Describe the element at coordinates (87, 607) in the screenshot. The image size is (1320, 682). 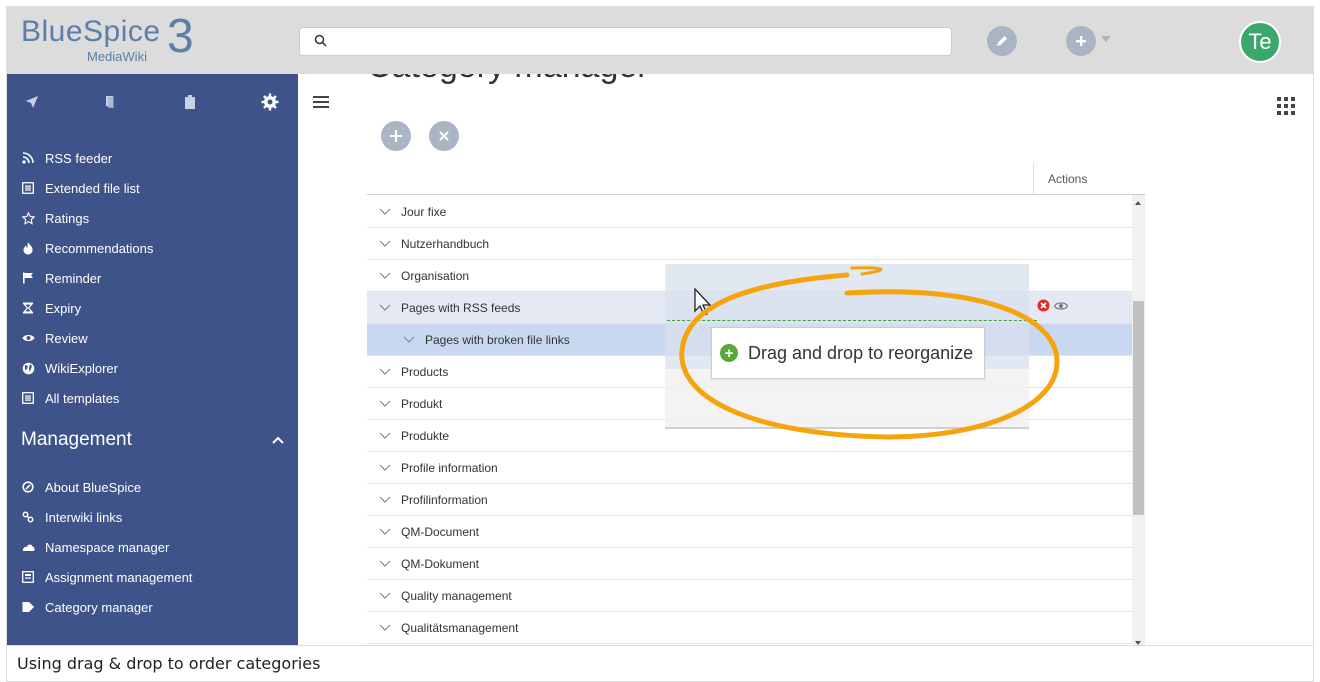
I see `sidebar-item-category-manager: Category manager` at that location.